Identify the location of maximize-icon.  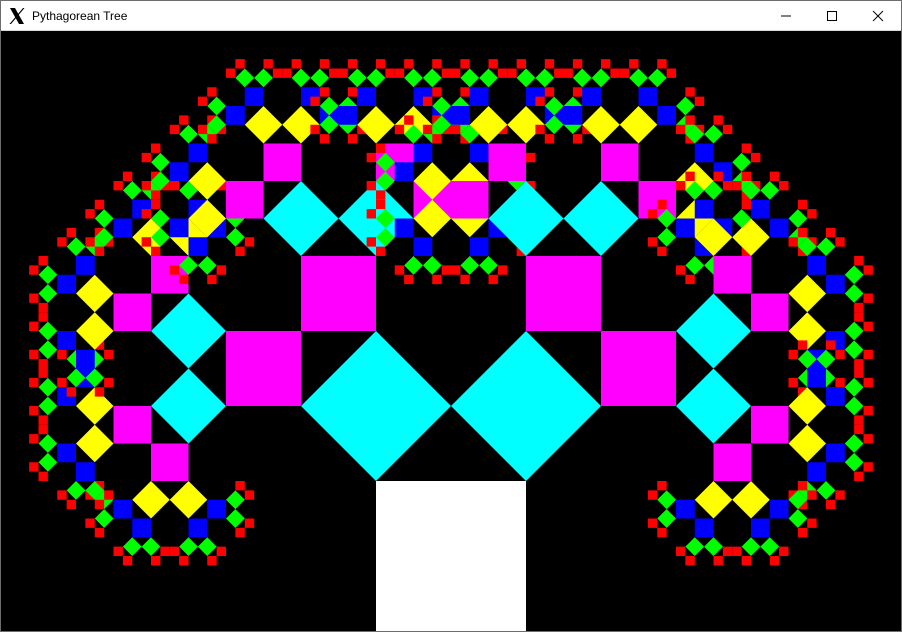
(832, 16).